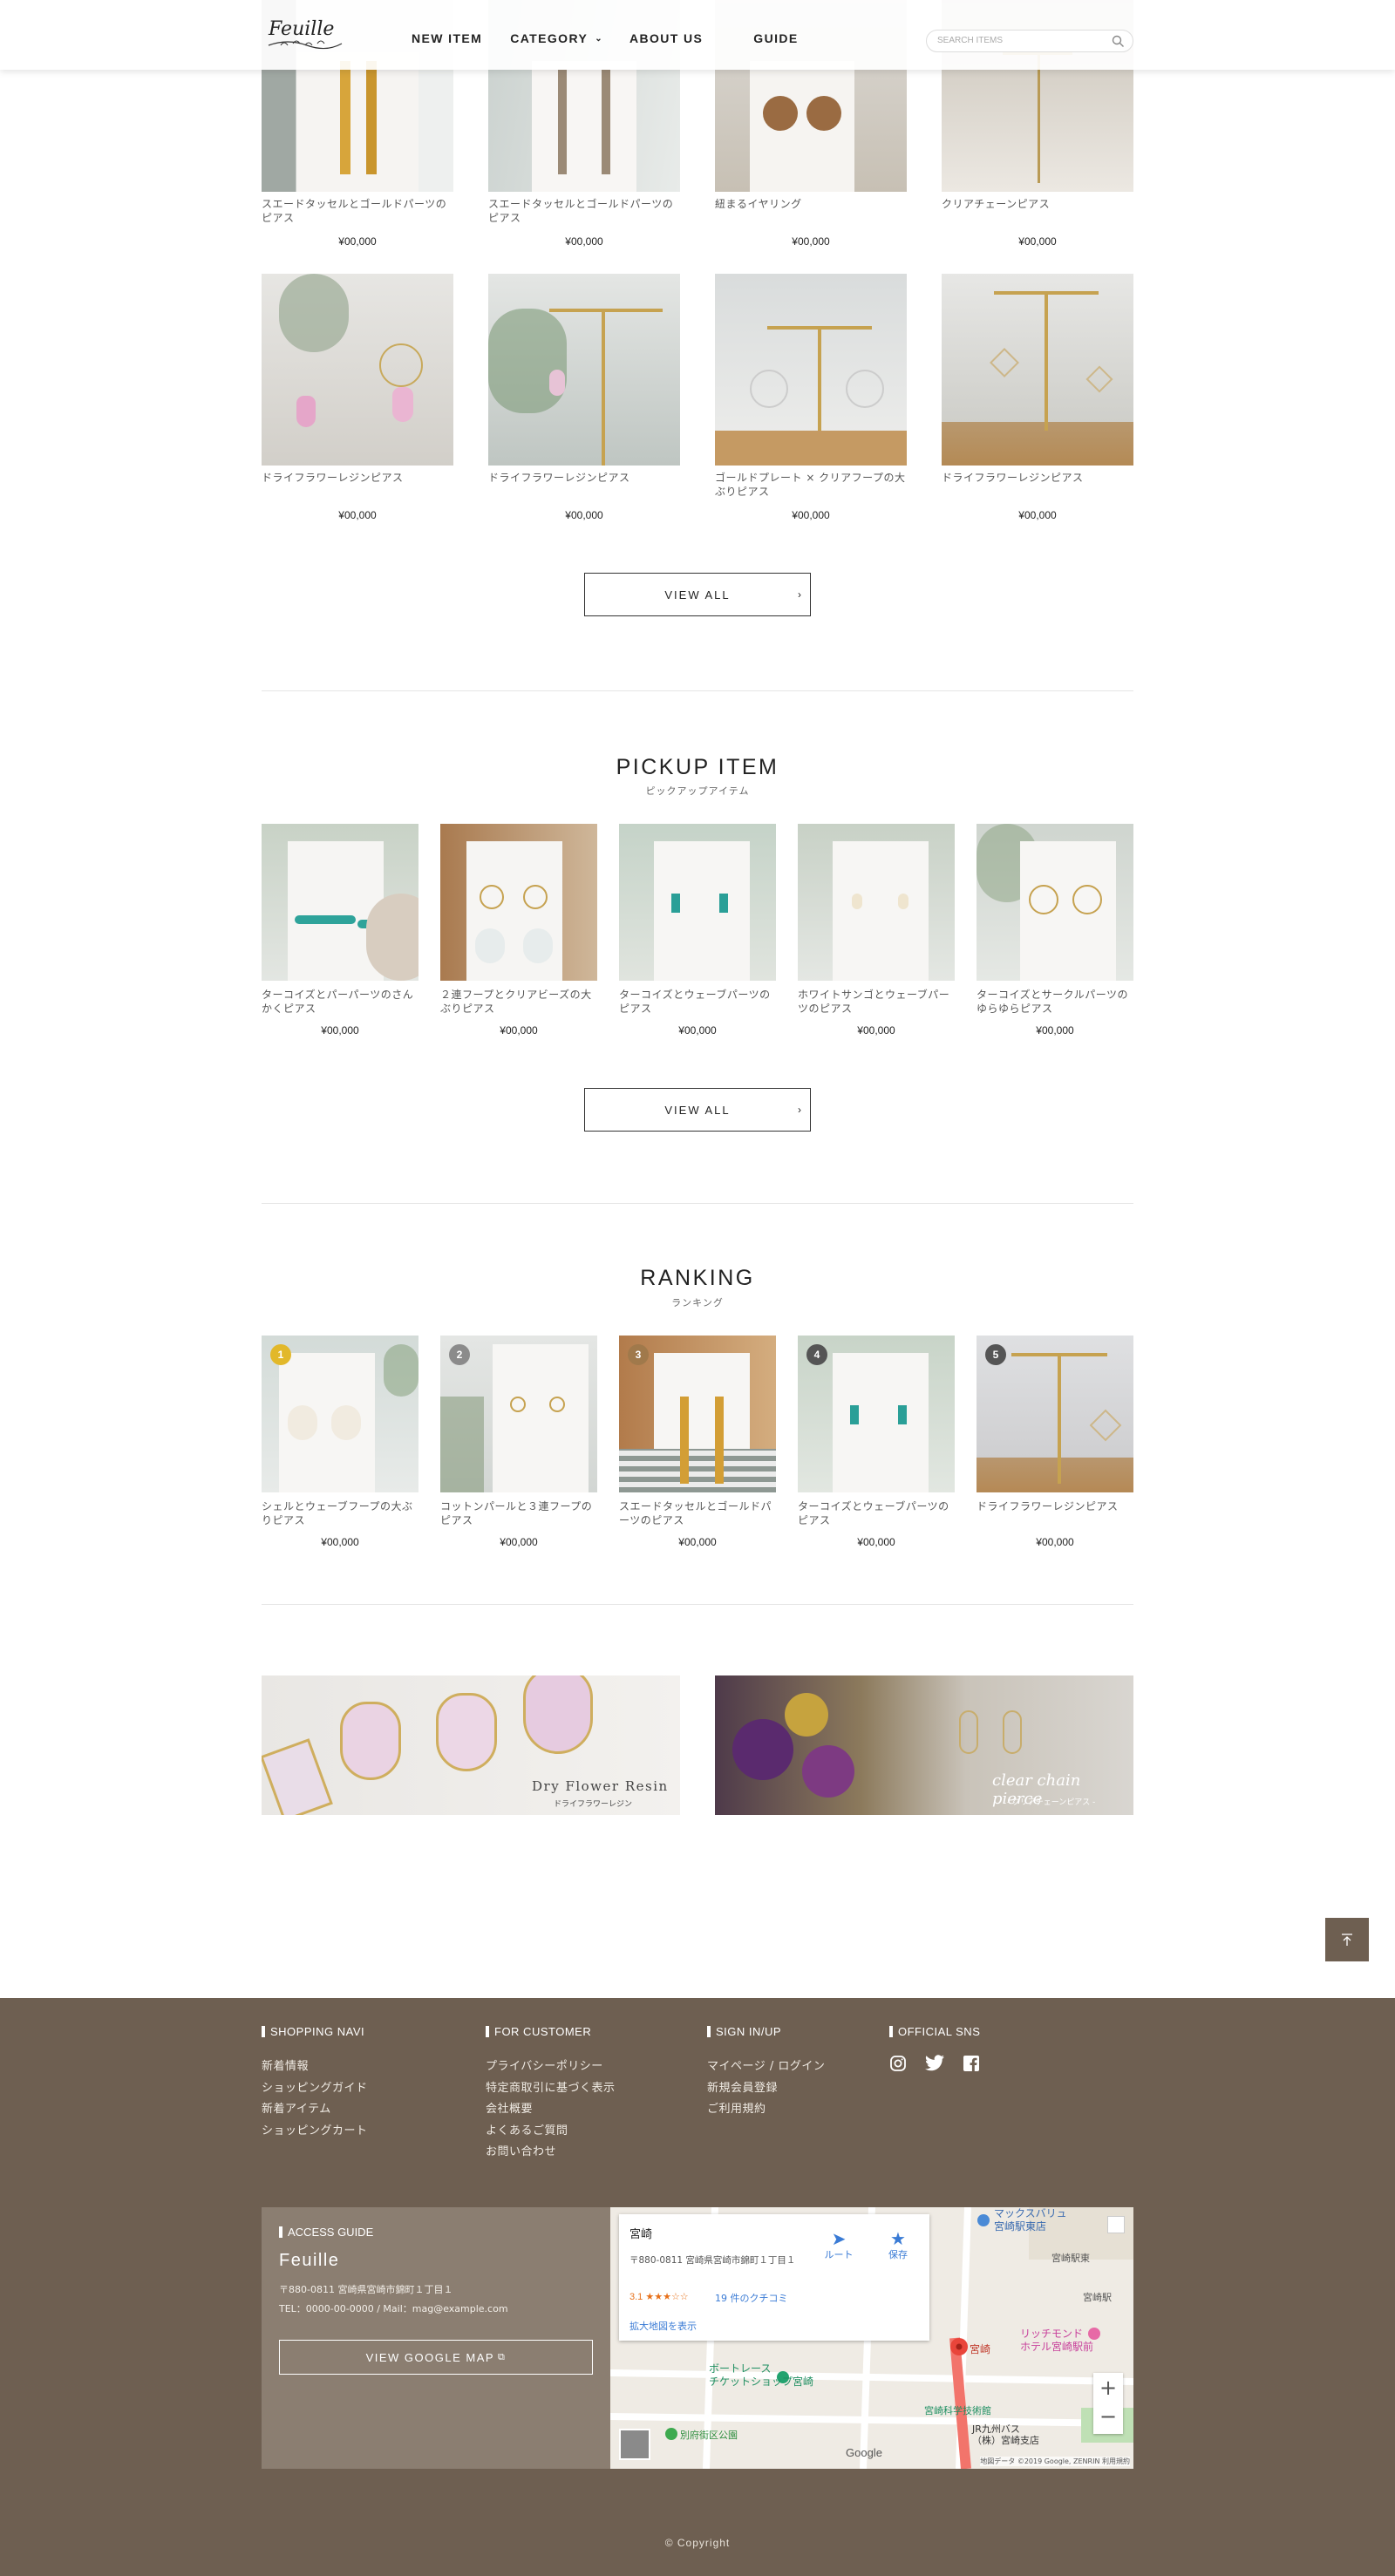  I want to click on back-to-top-button, so click(1347, 1939).